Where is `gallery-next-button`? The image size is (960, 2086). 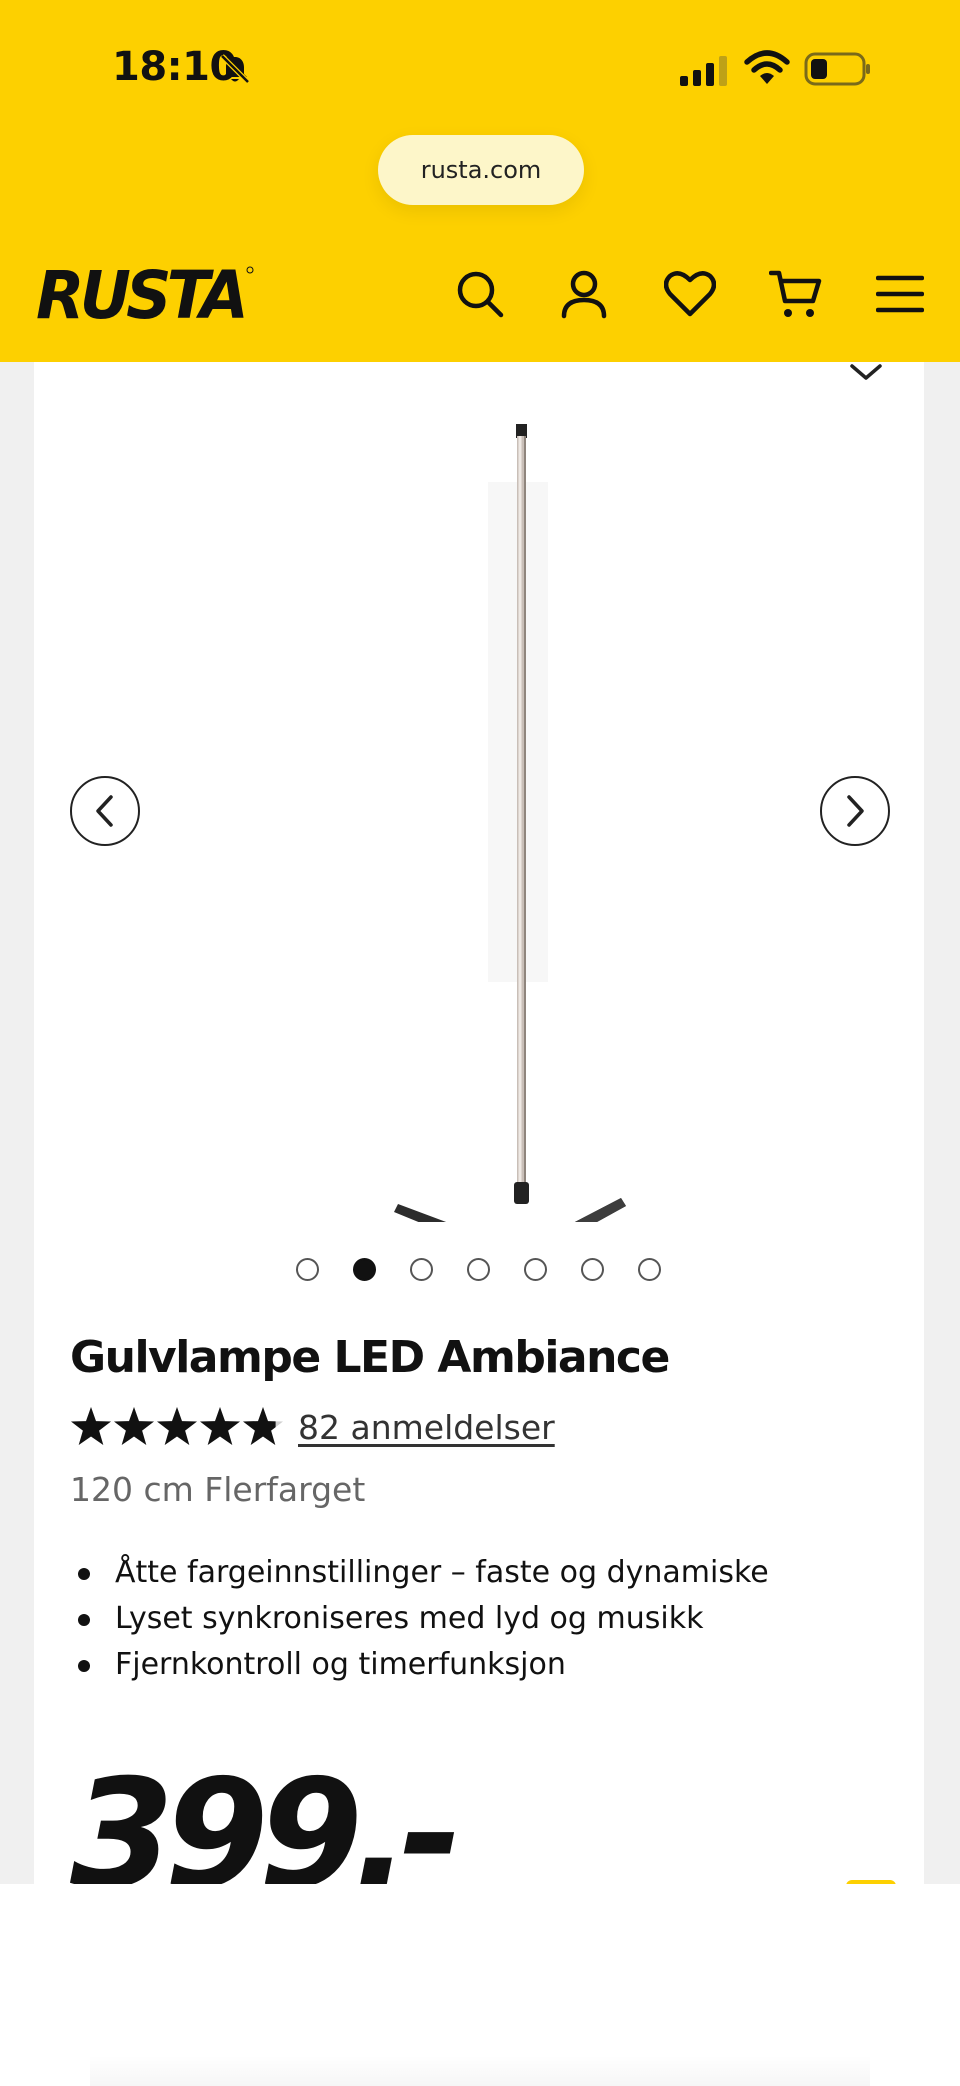
gallery-next-button is located at coordinates (855, 811).